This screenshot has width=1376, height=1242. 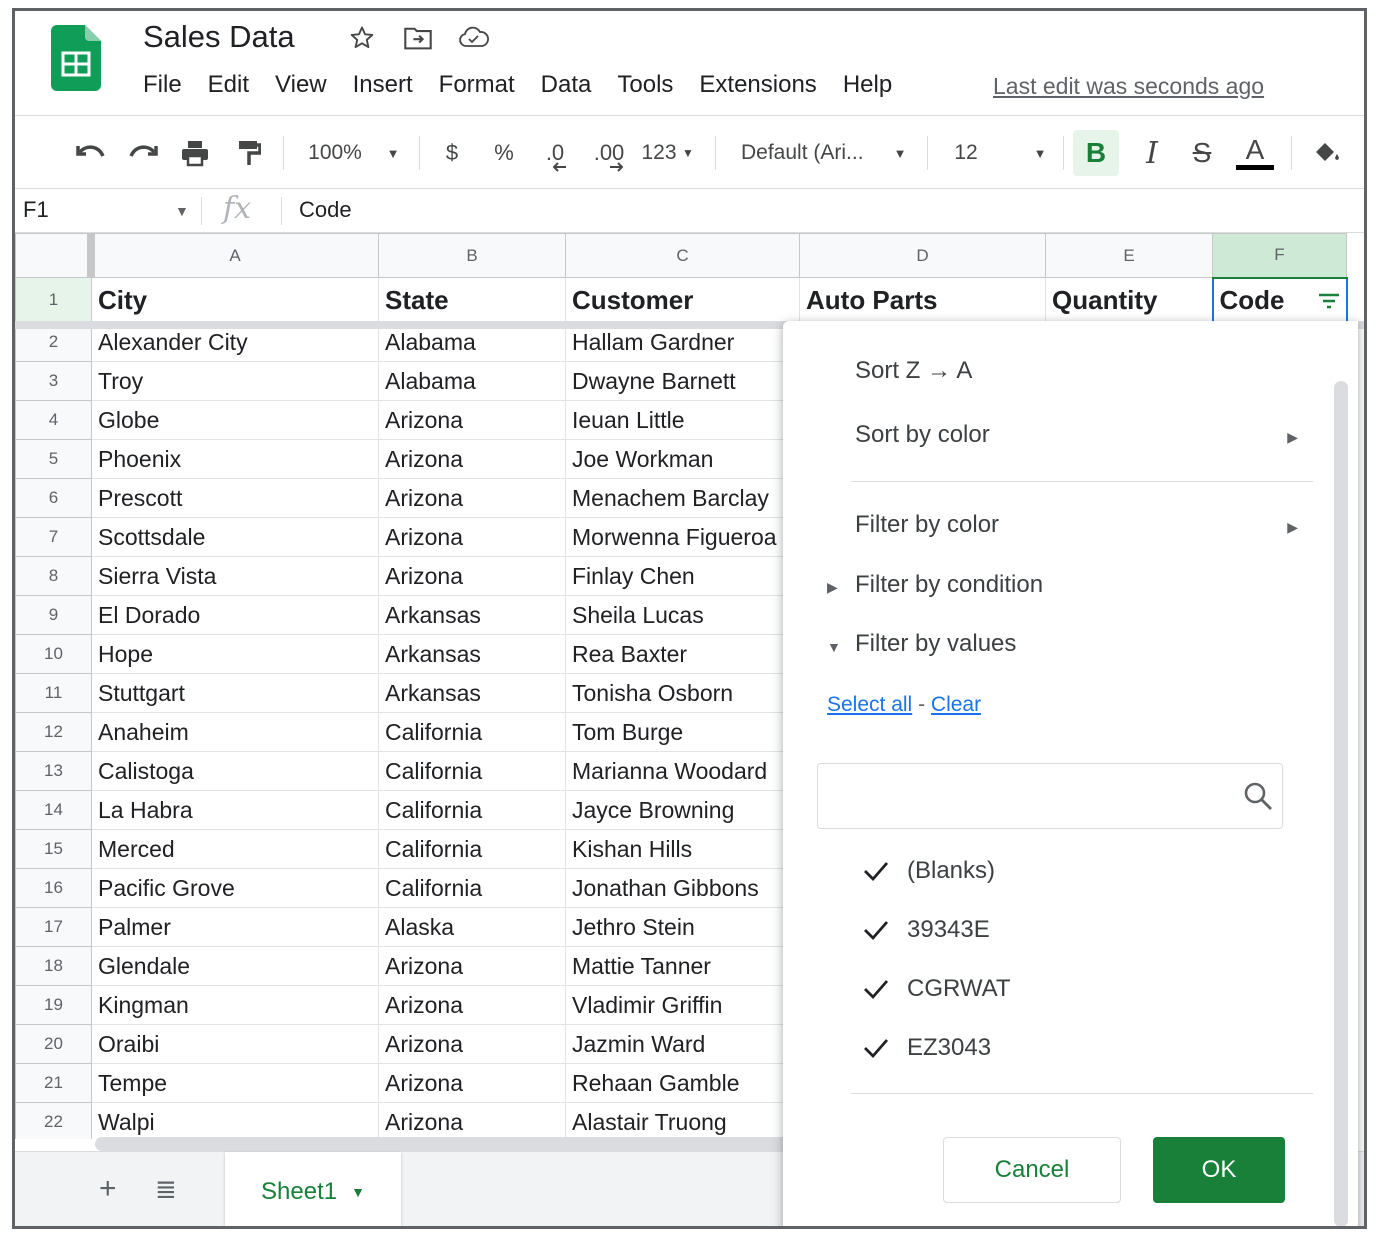 What do you see at coordinates (1327, 153) in the screenshot?
I see `fill-color-icon` at bounding box center [1327, 153].